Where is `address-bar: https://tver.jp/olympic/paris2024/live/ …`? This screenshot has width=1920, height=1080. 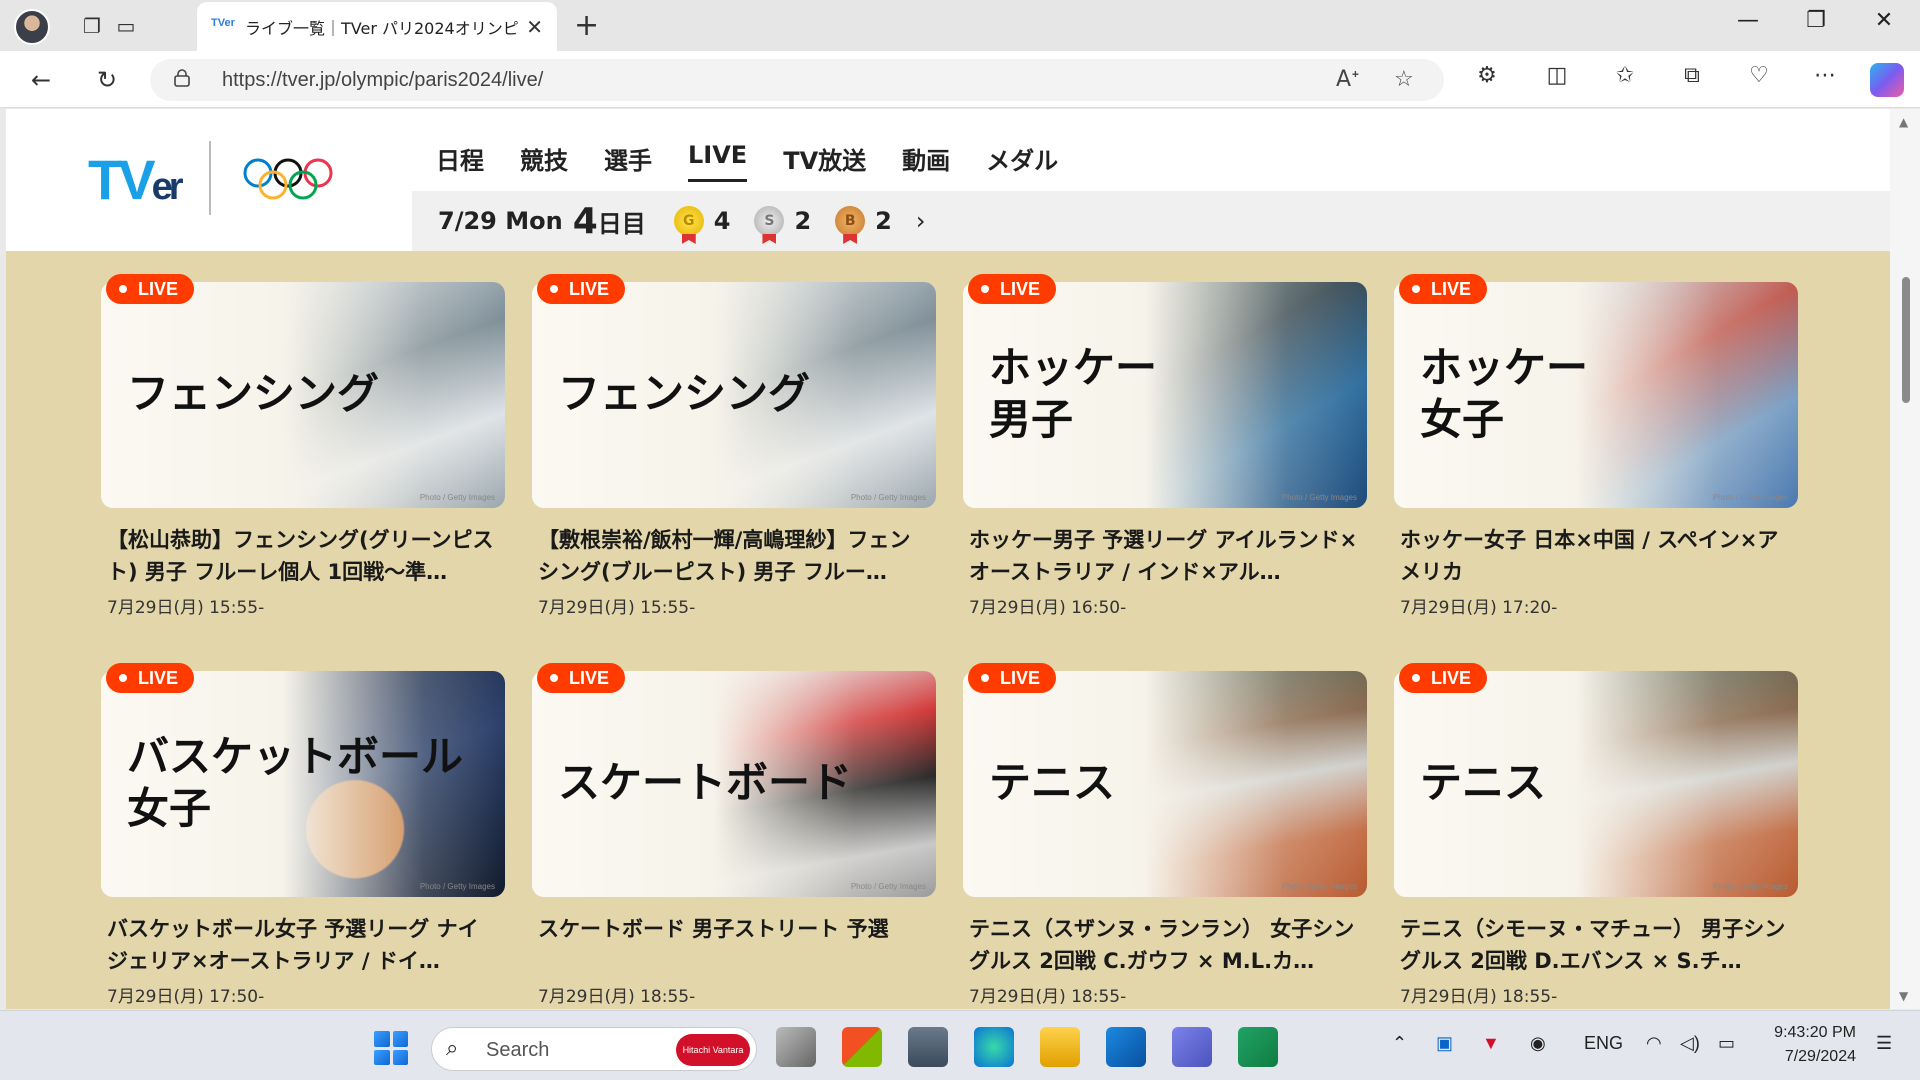
address-bar: https://tver.jp/olympic/paris2024/live/ … is located at coordinates (797, 80).